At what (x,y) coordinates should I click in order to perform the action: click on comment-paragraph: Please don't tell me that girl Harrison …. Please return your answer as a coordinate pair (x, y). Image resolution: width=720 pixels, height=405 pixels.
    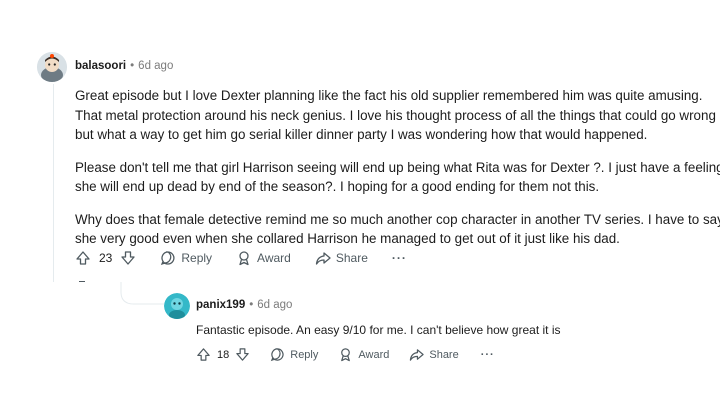
    Looking at the image, I should click on (397, 177).